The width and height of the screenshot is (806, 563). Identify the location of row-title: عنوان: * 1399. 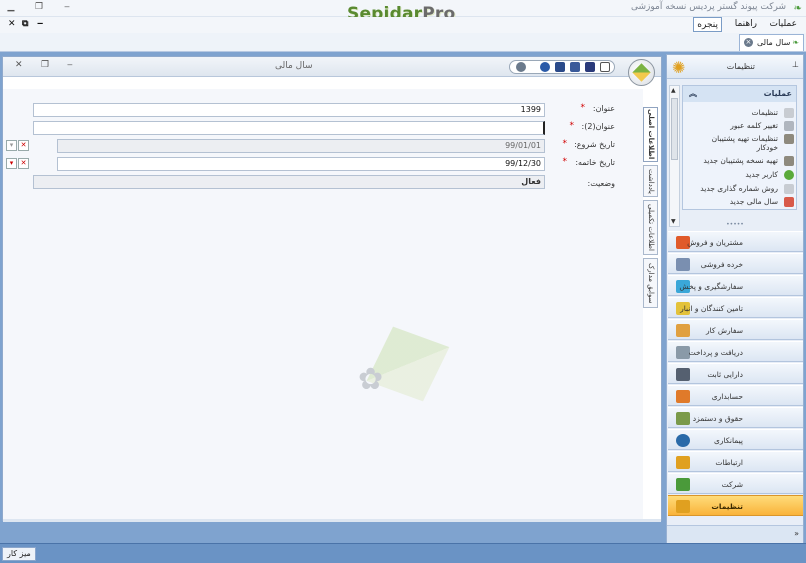
(310, 110).